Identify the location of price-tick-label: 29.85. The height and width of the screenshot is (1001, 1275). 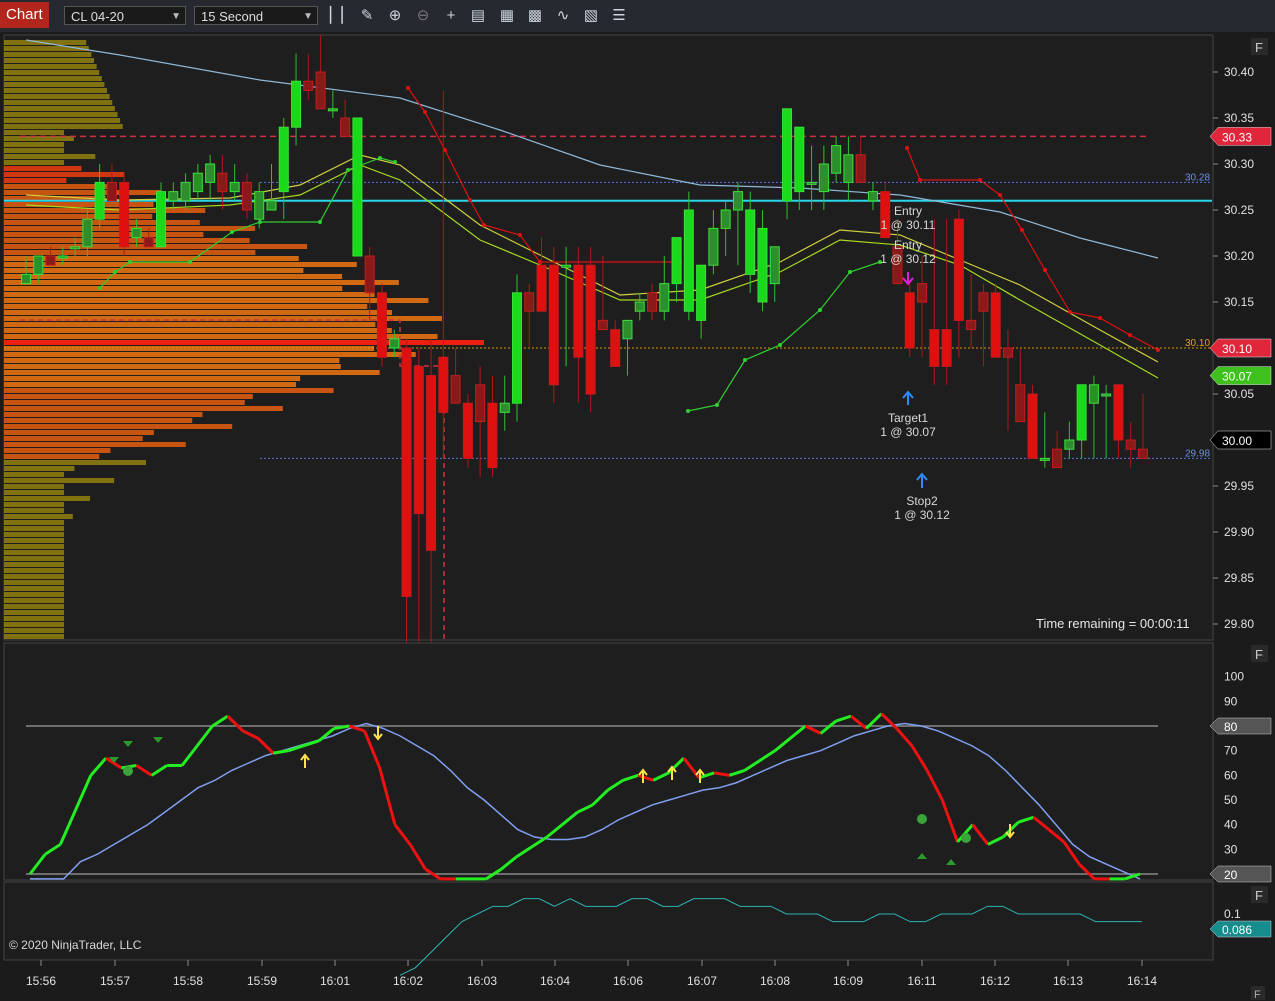
(1239, 578).